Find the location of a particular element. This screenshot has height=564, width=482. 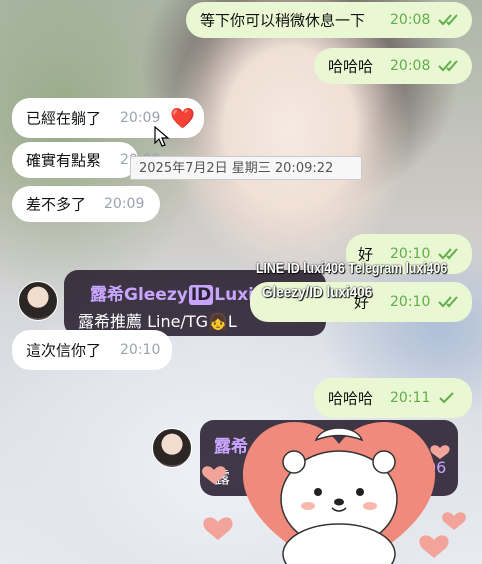

watermark-line1: LINE ID luxi406 Telegram luxi406 is located at coordinates (352, 268).